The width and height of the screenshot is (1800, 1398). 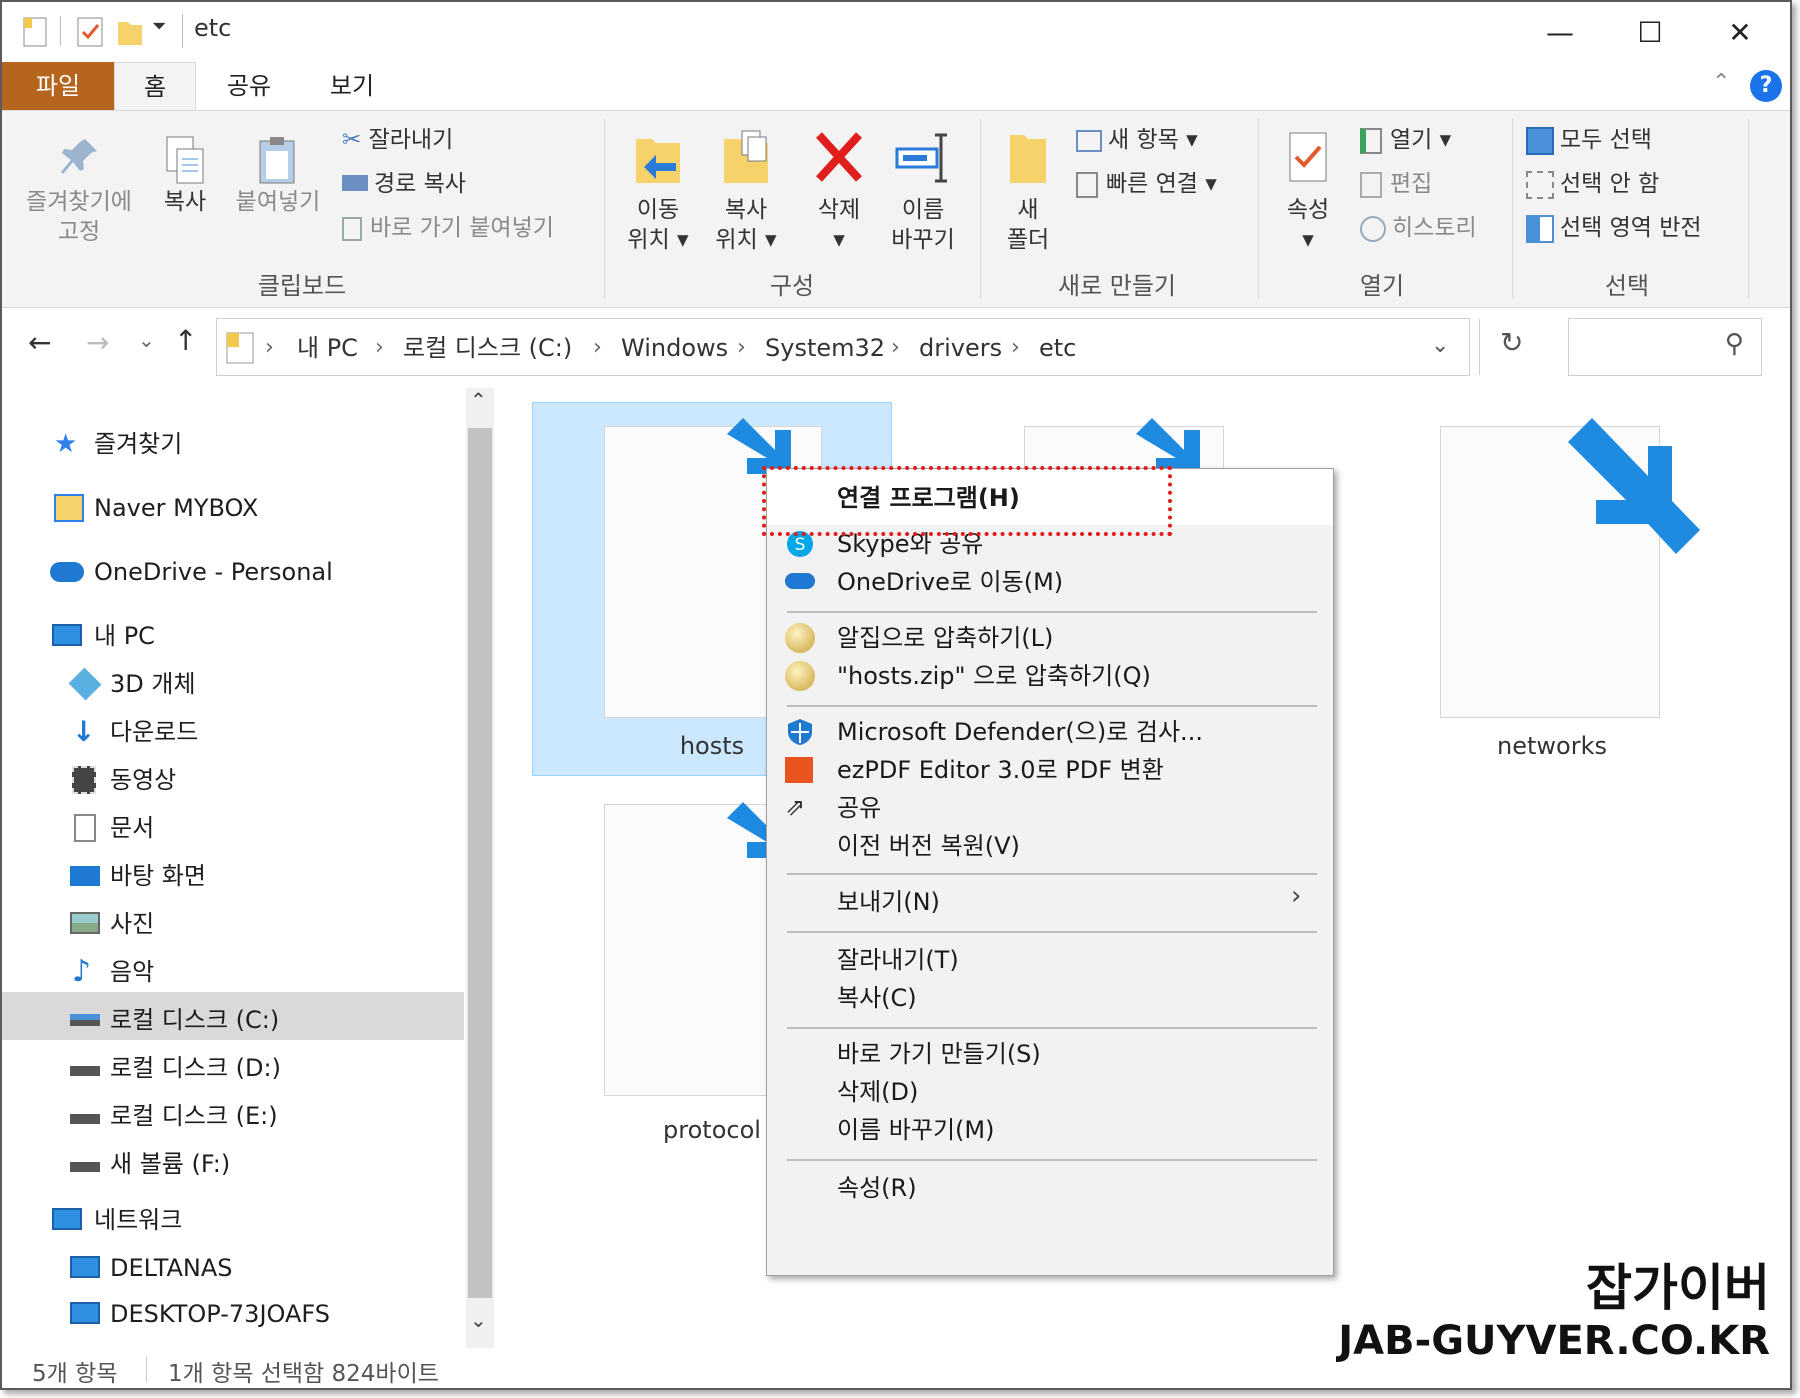 What do you see at coordinates (877, 998) in the screenshot?
I see `menu-copy: 복사(C)` at bounding box center [877, 998].